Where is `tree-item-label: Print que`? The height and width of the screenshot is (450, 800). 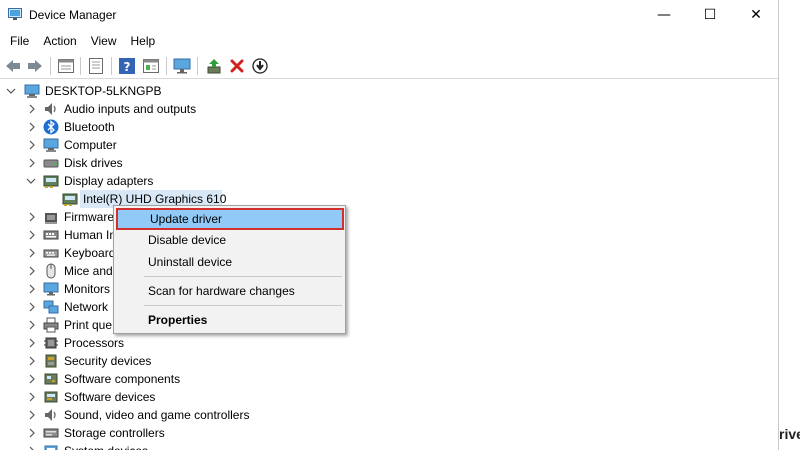 tree-item-label: Print que is located at coordinates (88, 325).